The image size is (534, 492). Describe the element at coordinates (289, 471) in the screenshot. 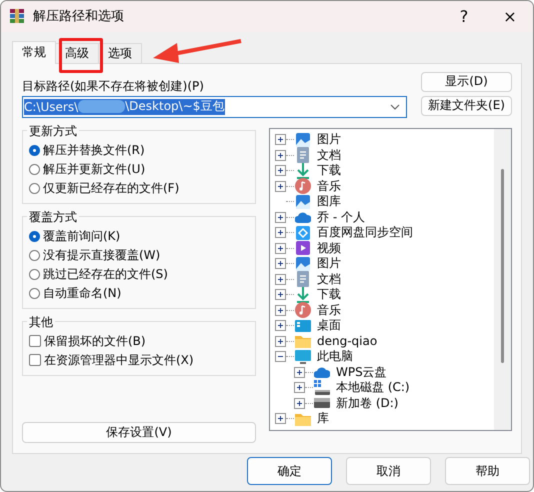

I see `dialog-button: 确定` at that location.